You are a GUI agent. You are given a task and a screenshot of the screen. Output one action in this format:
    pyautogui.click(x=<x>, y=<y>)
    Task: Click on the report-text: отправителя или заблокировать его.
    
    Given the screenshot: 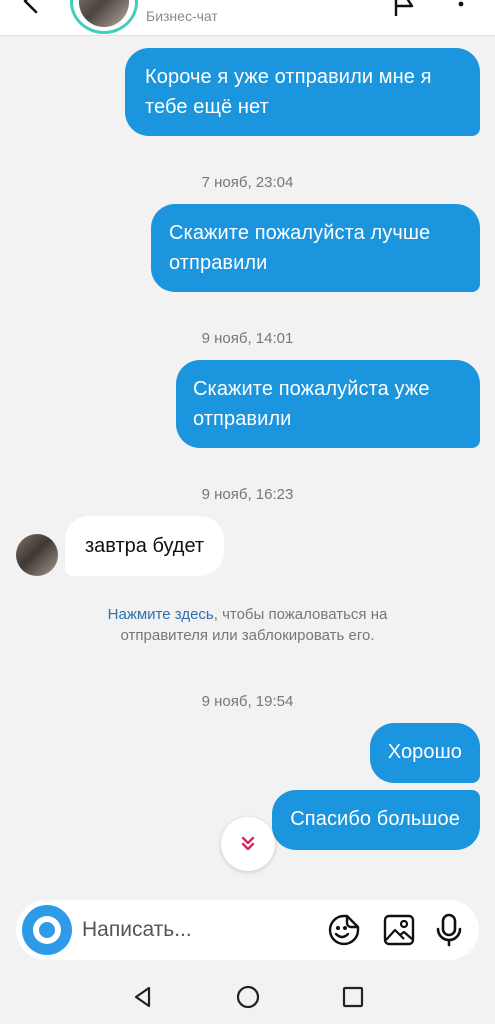 What is the action you would take?
    pyautogui.click(x=247, y=635)
    